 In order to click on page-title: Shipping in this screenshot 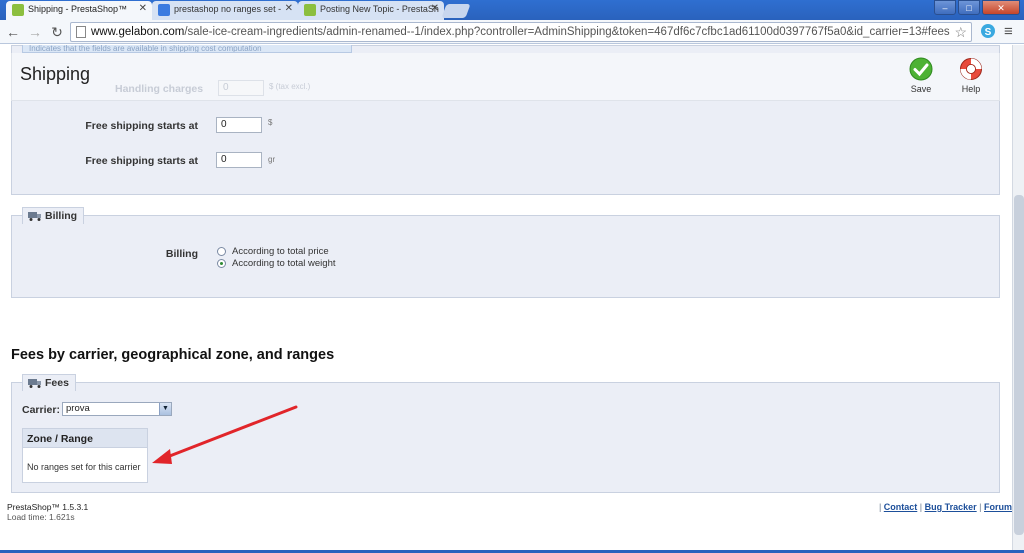, I will do `click(55, 74)`.